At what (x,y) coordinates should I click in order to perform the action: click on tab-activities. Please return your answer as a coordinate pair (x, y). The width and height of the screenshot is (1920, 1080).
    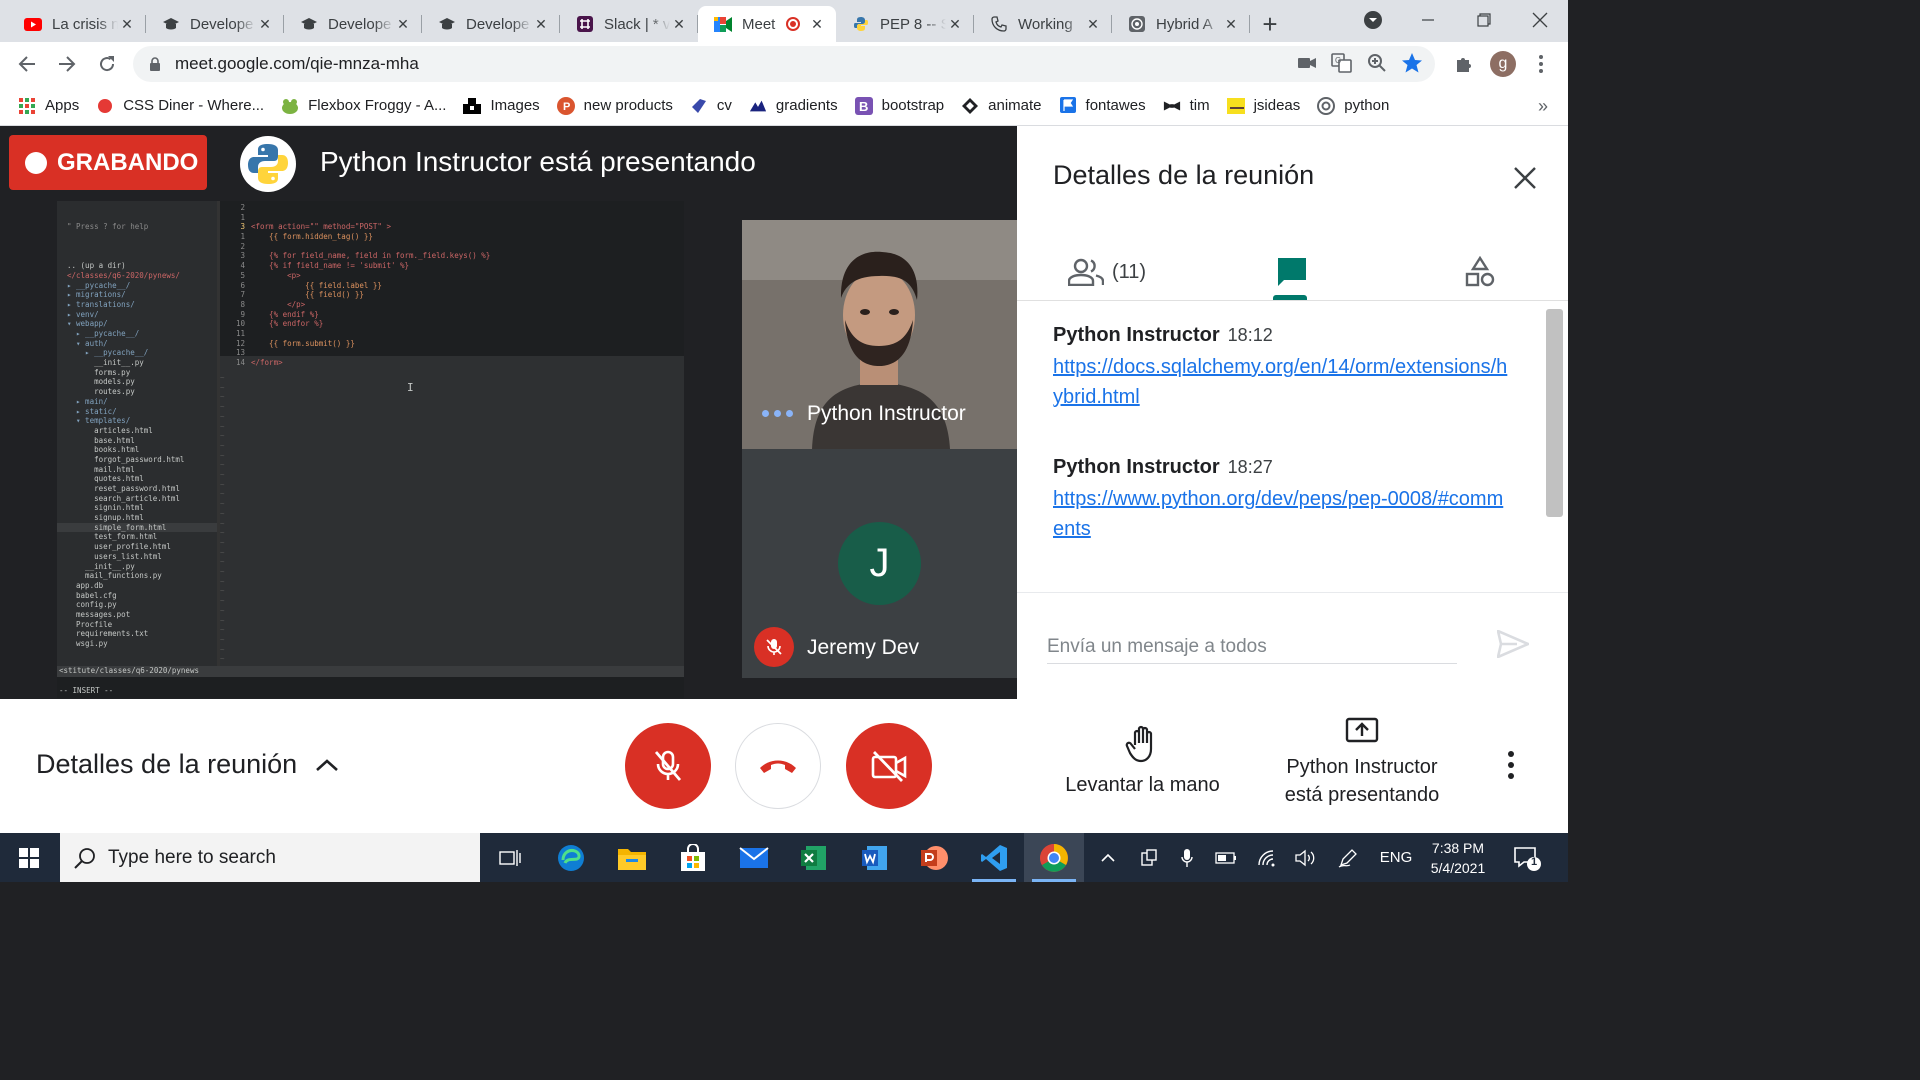
    Looking at the image, I should click on (1480, 272).